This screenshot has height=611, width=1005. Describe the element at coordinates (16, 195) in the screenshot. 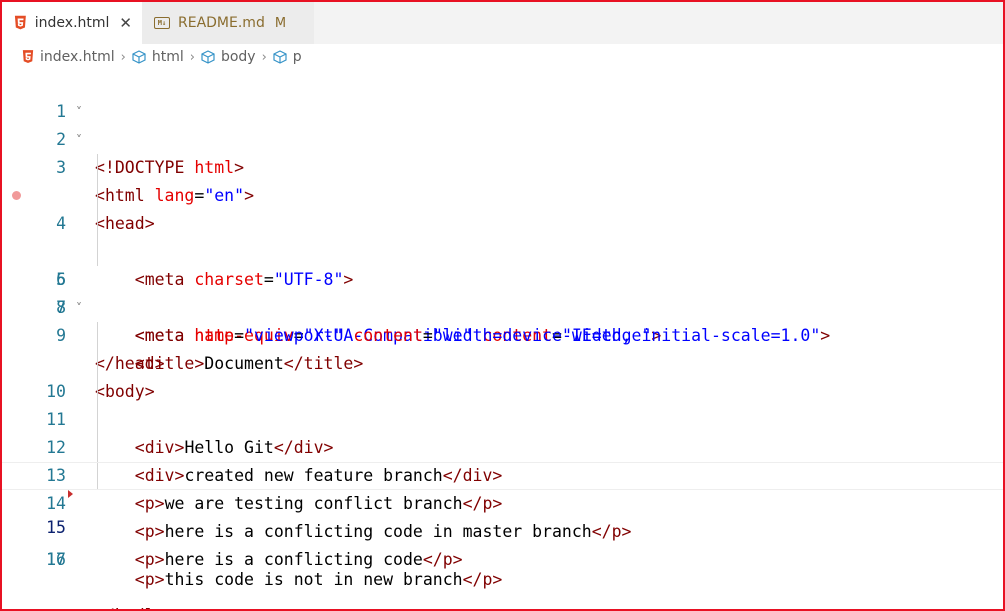

I see `breakpoint-dot-icon` at that location.